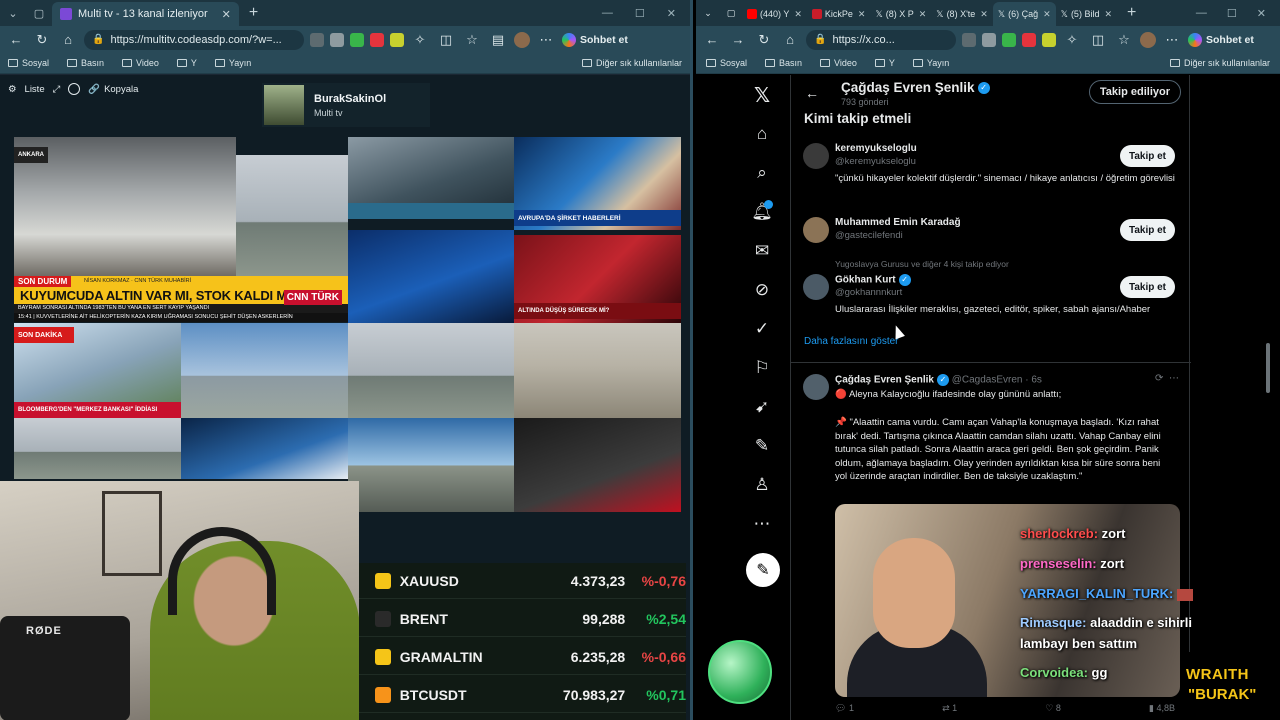 Image resolution: width=1280 pixels, height=720 pixels. What do you see at coordinates (113, 89) in the screenshot?
I see `copy-link-button: 🔗 Kopyala` at bounding box center [113, 89].